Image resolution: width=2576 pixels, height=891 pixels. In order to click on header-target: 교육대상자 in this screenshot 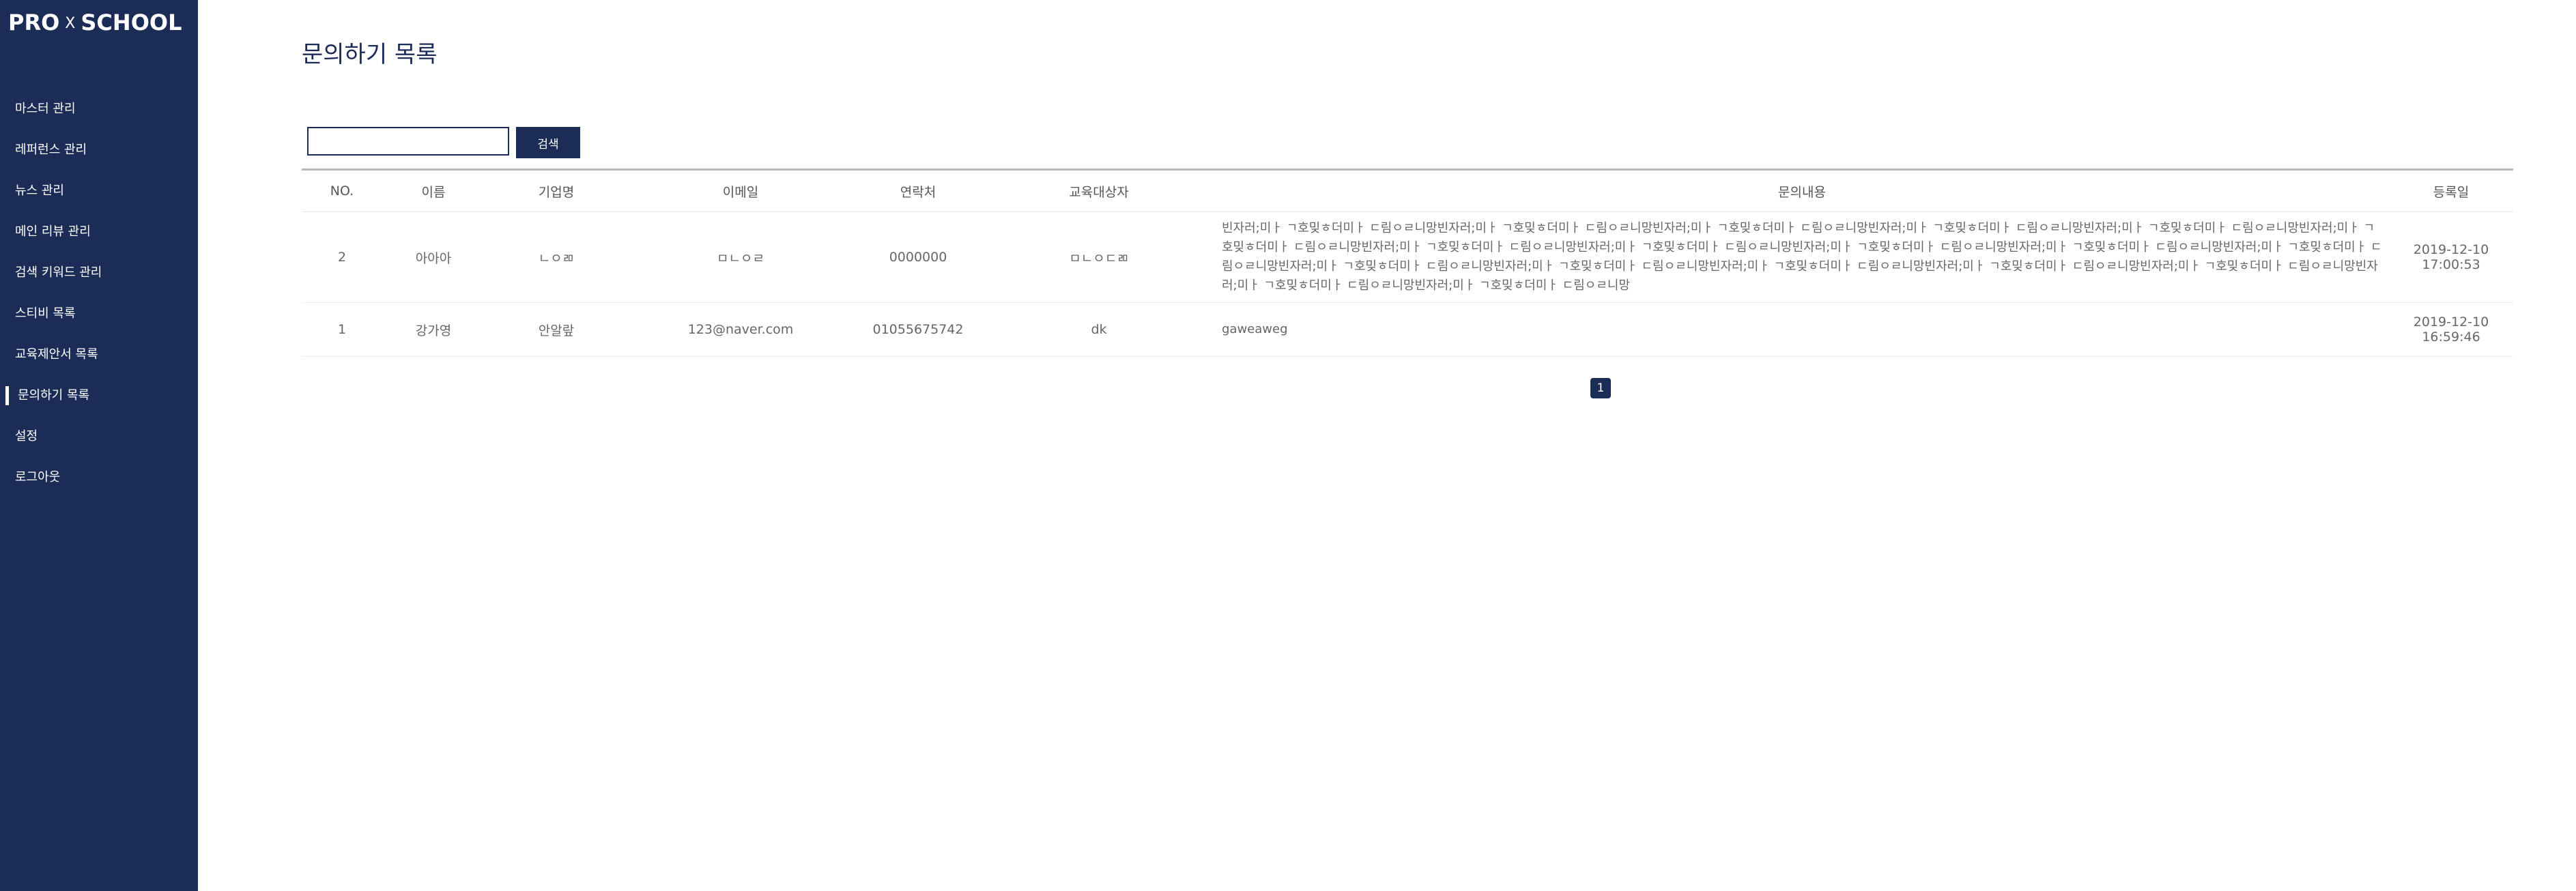, I will do `click(1099, 190)`.